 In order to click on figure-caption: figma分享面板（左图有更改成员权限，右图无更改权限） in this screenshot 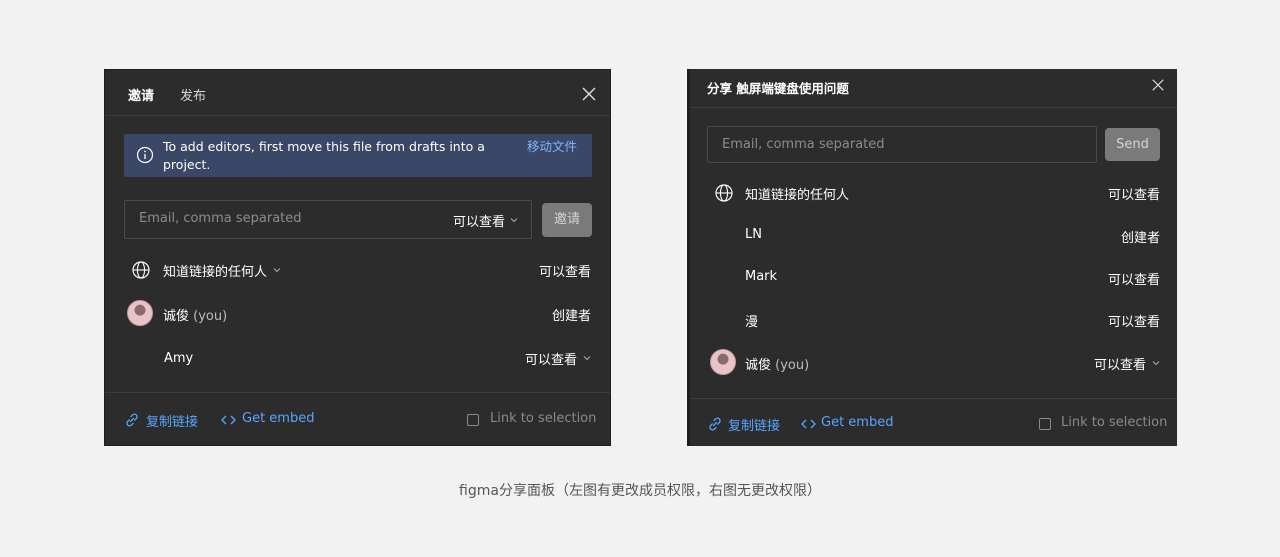, I will do `click(640, 491)`.